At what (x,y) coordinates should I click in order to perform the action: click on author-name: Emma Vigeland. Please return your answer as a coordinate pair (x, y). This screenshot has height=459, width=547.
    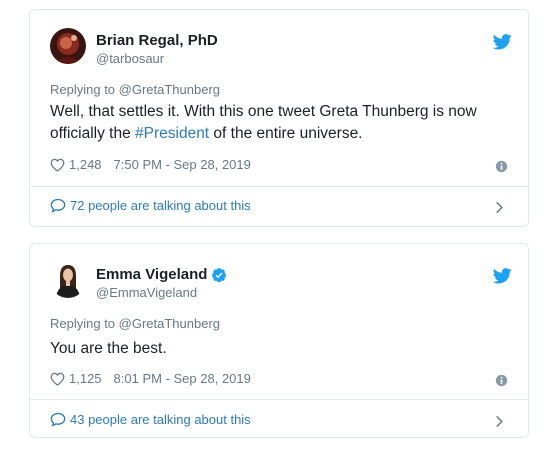
    Looking at the image, I should click on (151, 274).